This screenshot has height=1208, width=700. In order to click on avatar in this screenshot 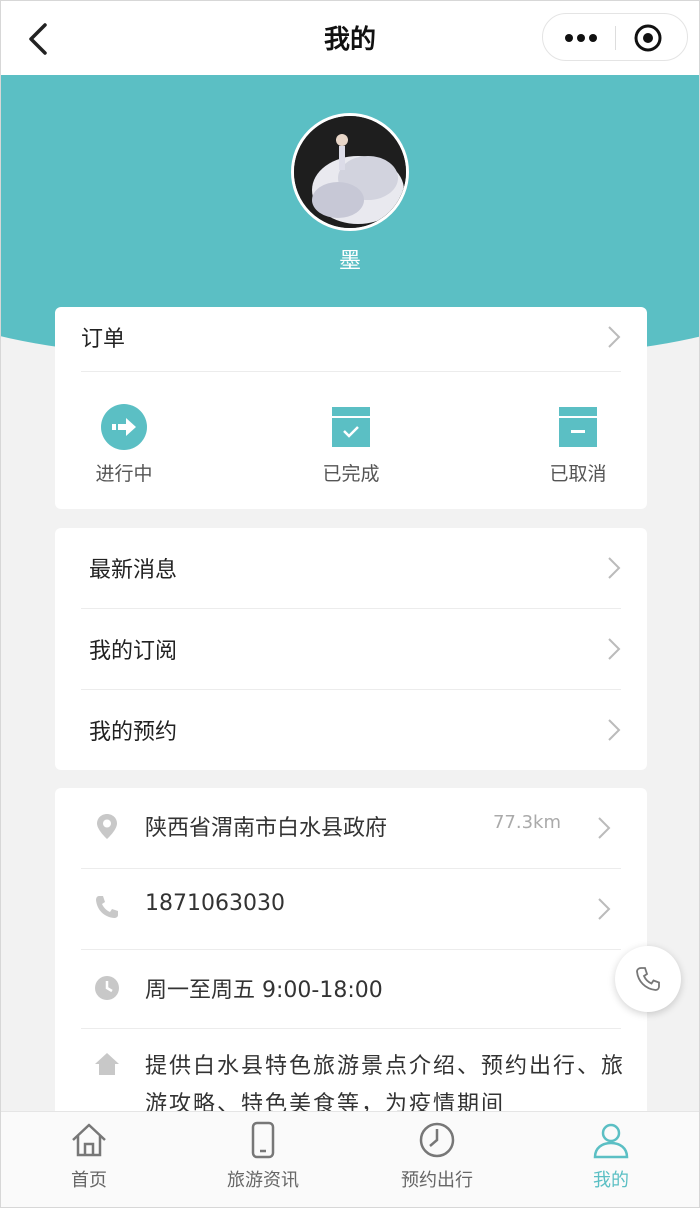, I will do `click(350, 172)`.